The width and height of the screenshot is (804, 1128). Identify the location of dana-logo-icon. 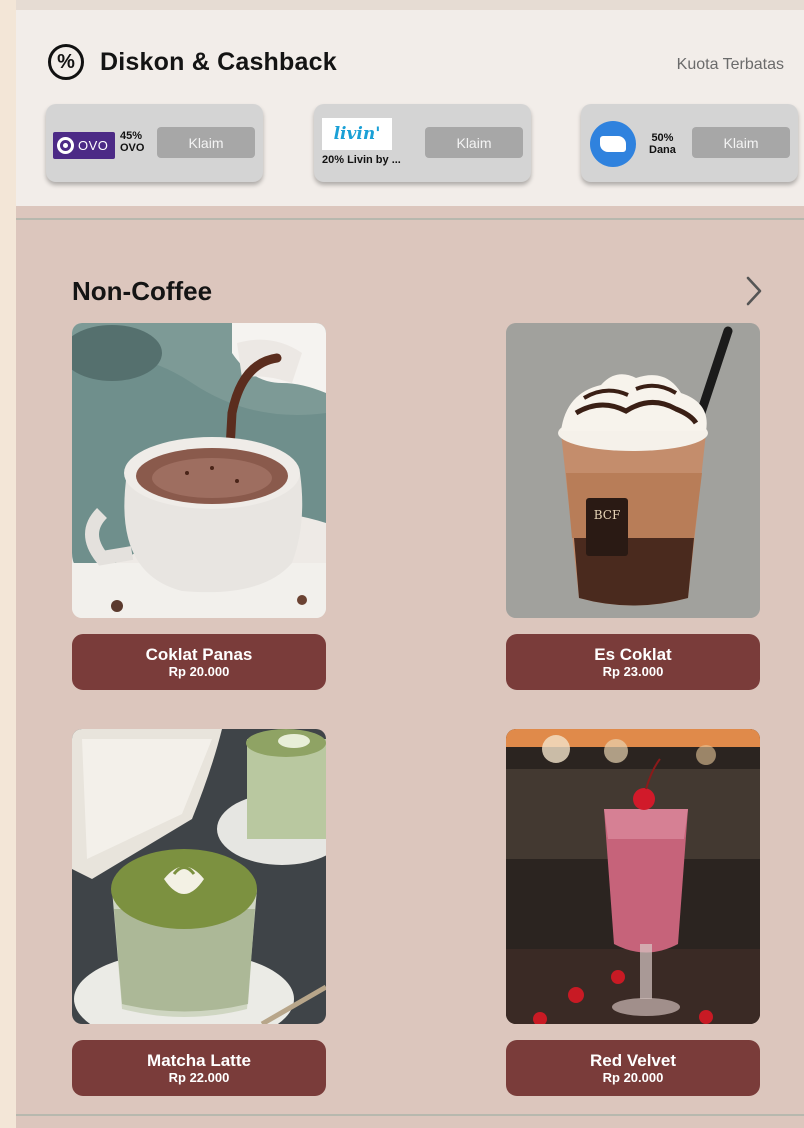
(613, 144).